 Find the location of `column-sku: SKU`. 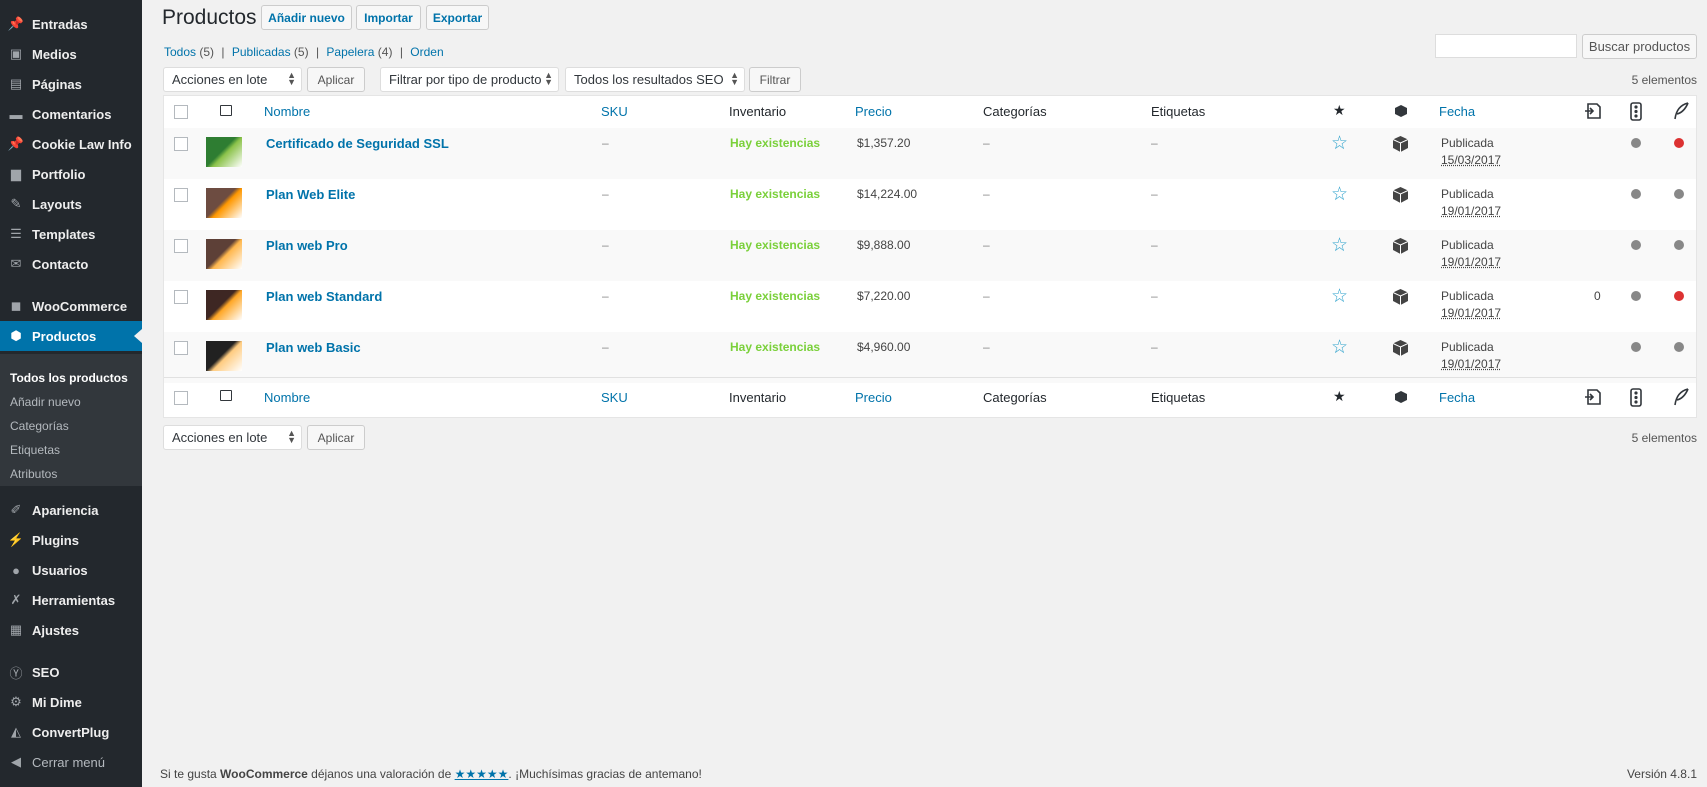

column-sku: SKU is located at coordinates (614, 111).